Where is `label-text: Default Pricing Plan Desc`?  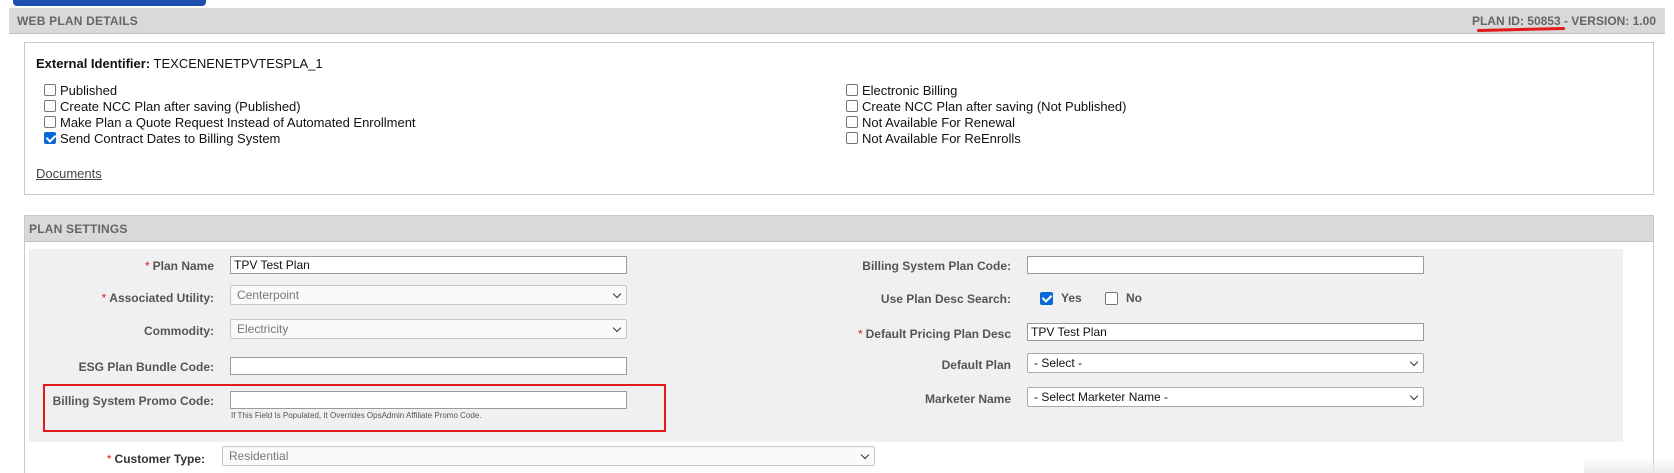 label-text: Default Pricing Plan Desc is located at coordinates (938, 334).